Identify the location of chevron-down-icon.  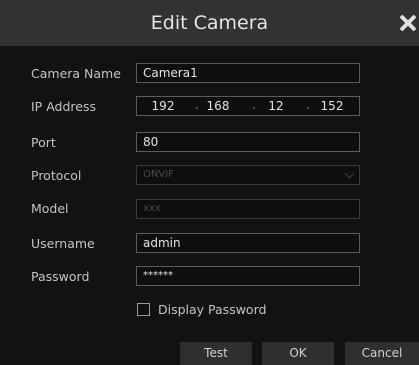
(349, 173).